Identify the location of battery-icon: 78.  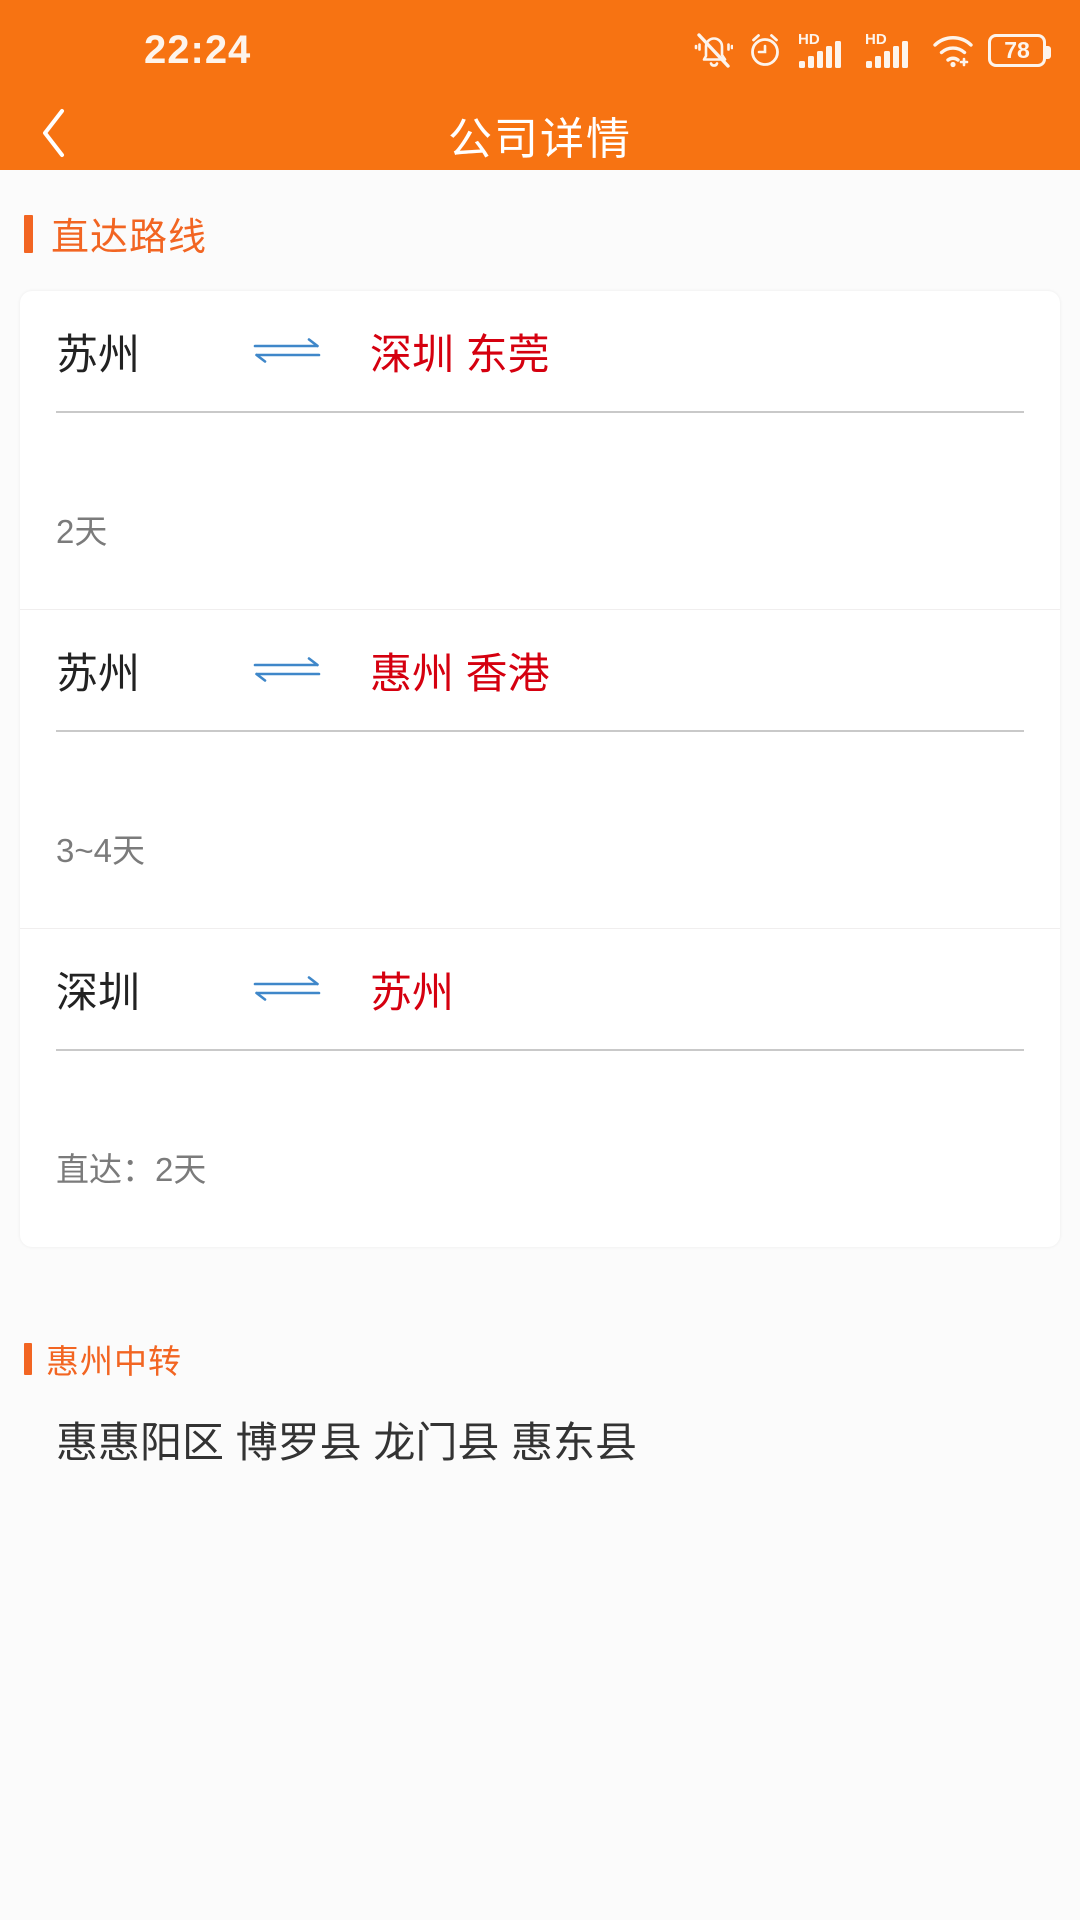
(1019, 50).